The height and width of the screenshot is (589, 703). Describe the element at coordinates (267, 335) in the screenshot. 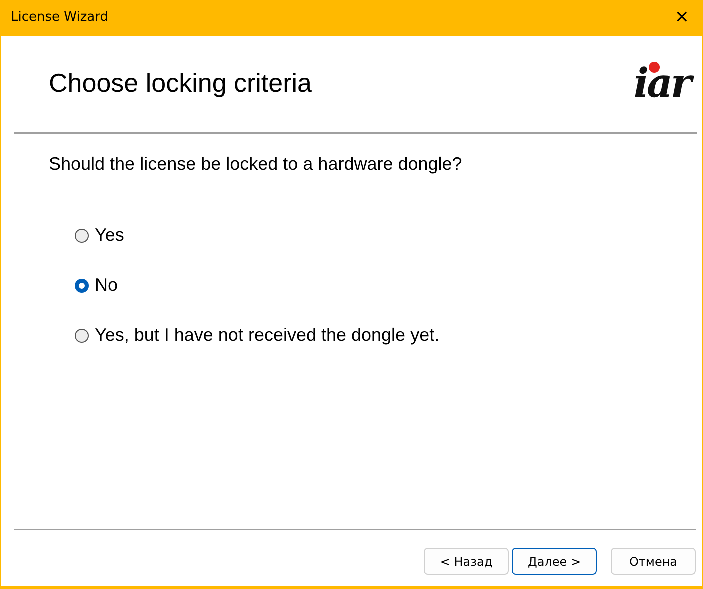

I see `option-label: Yes, but I have not received the dongle yet.` at that location.